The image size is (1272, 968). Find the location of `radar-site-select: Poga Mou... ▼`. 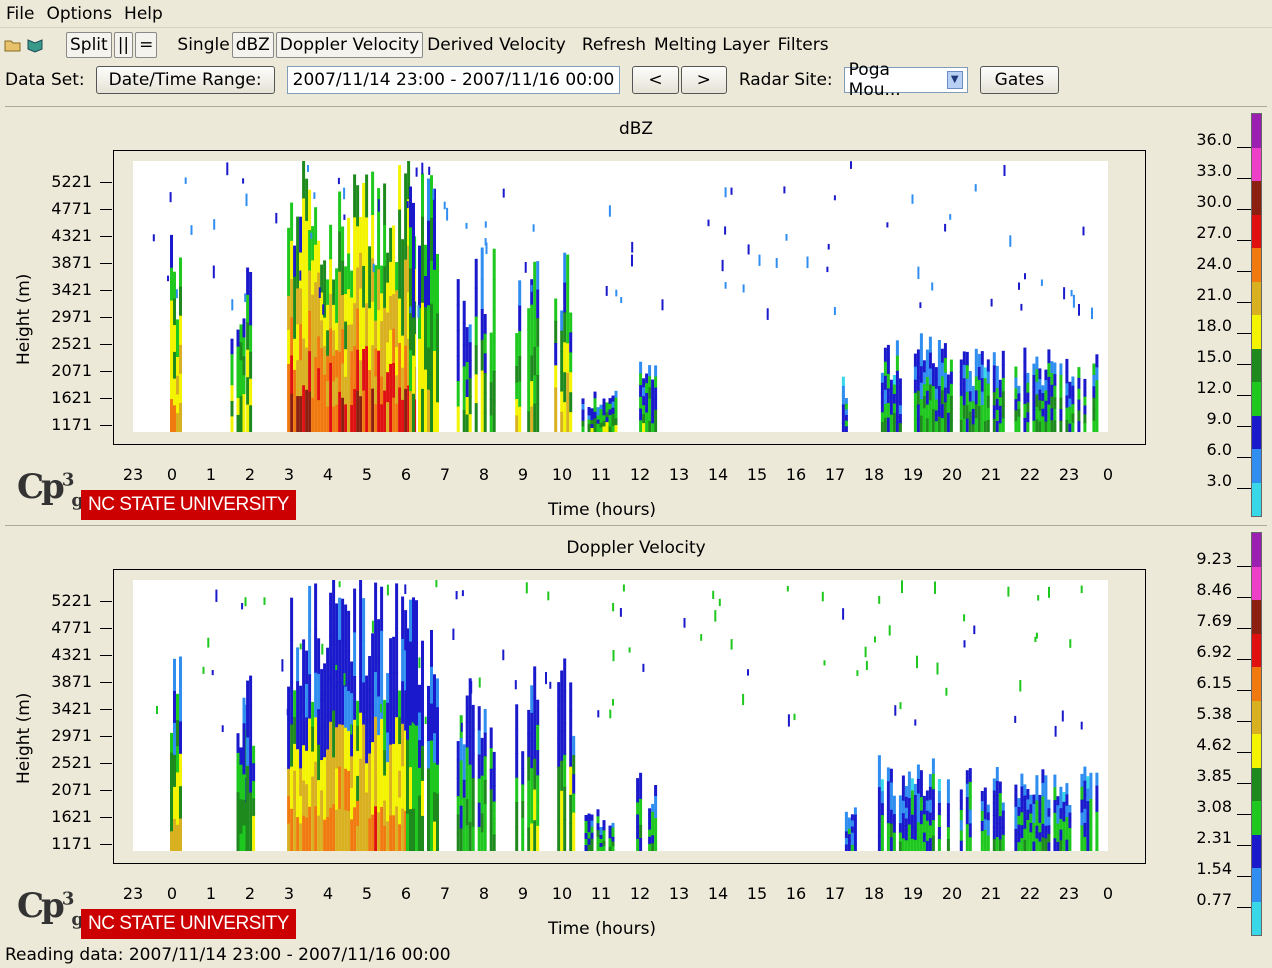

radar-site-select: Poga Mou... ▼ is located at coordinates (905, 80).